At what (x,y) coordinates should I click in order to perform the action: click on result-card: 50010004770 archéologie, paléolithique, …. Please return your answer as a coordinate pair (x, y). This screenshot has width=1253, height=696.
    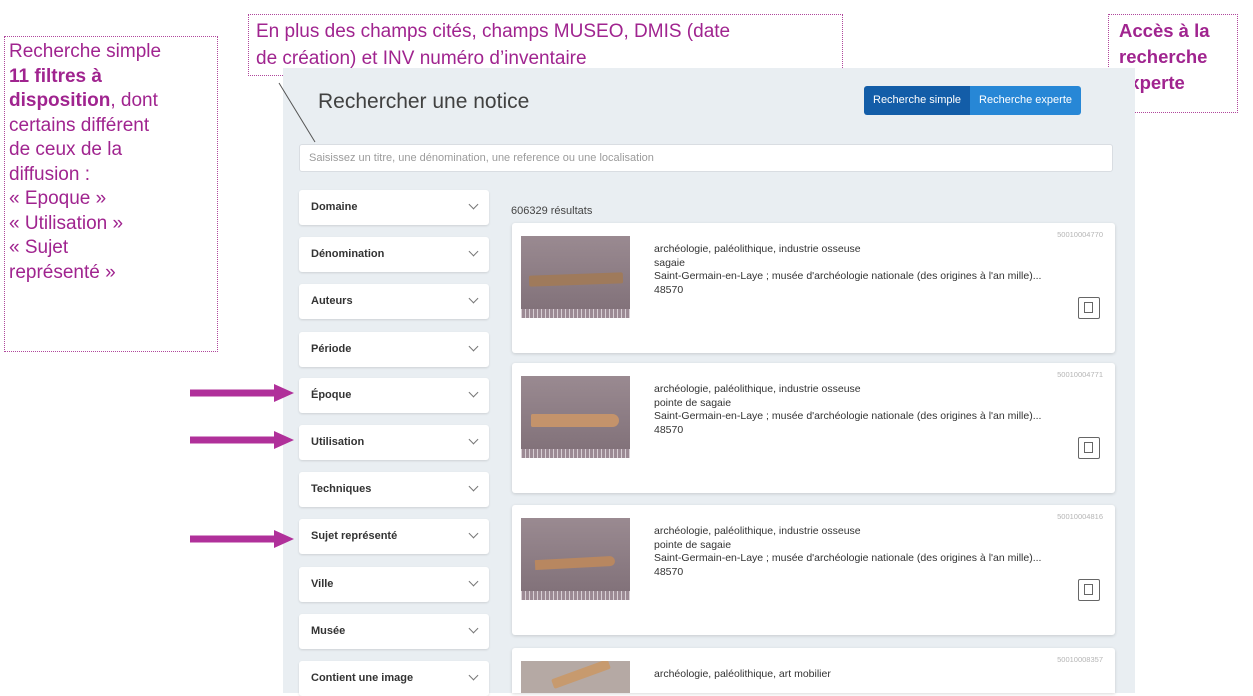
    Looking at the image, I should click on (813, 288).